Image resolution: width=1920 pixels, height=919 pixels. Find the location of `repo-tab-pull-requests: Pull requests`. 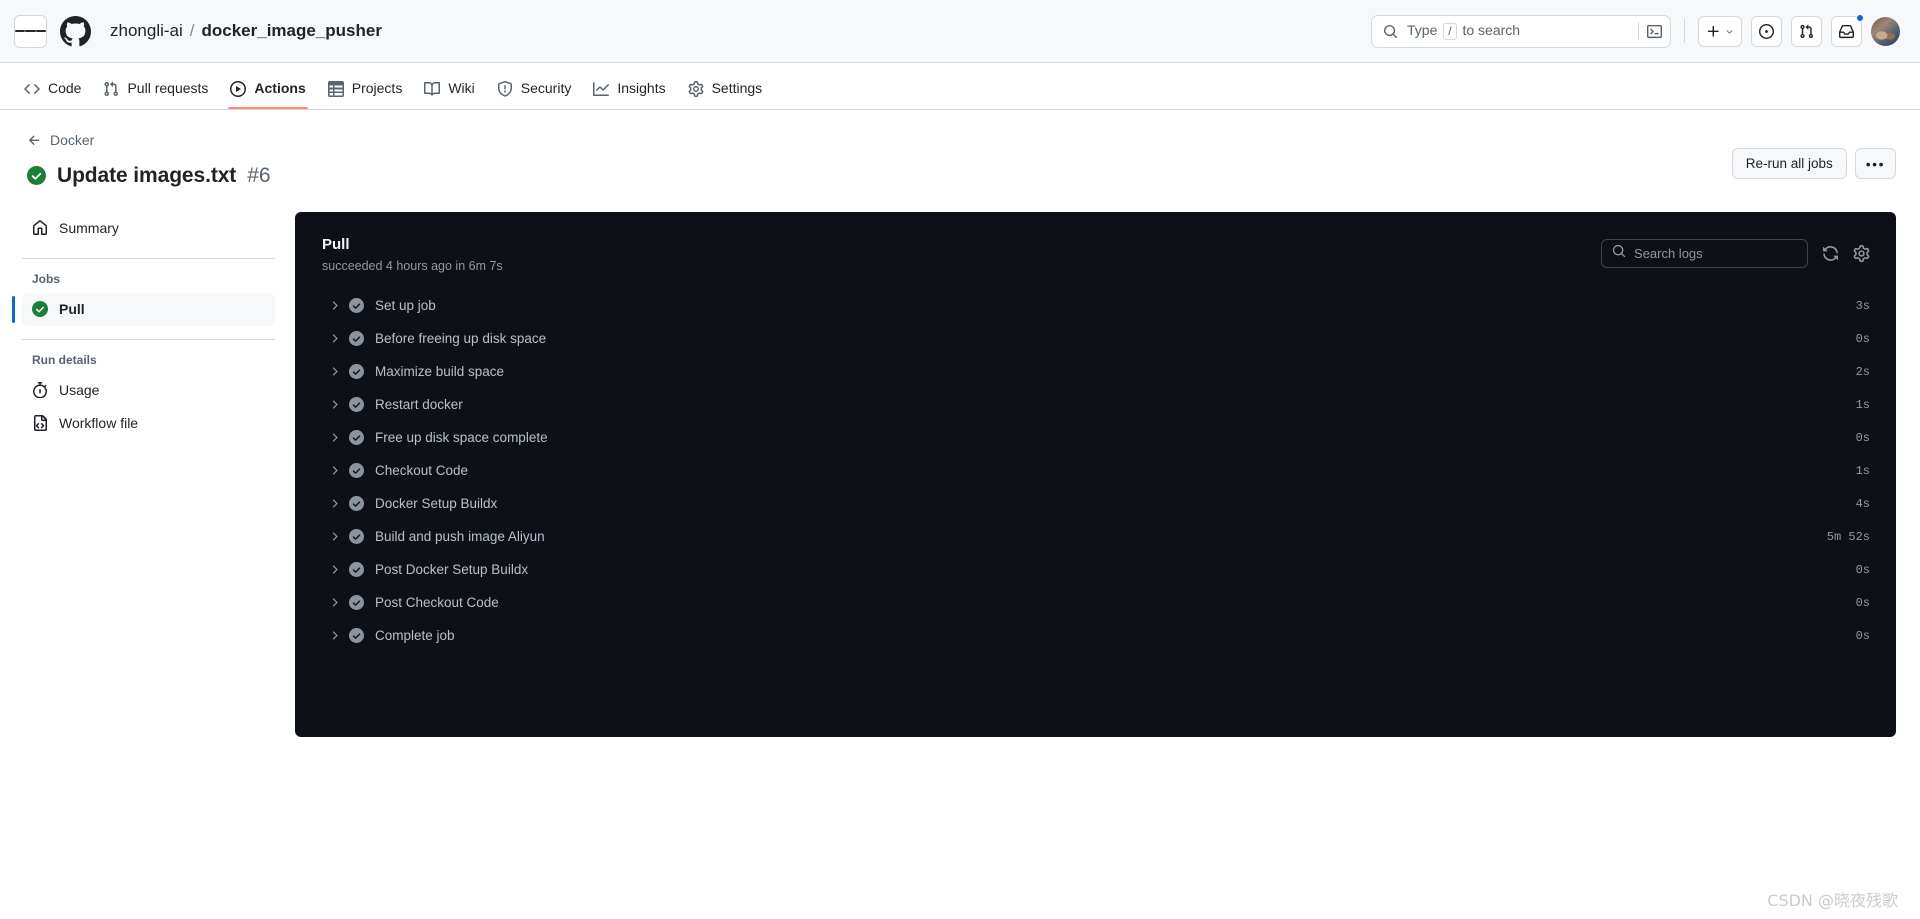

repo-tab-pull-requests: Pull requests is located at coordinates (155, 86).